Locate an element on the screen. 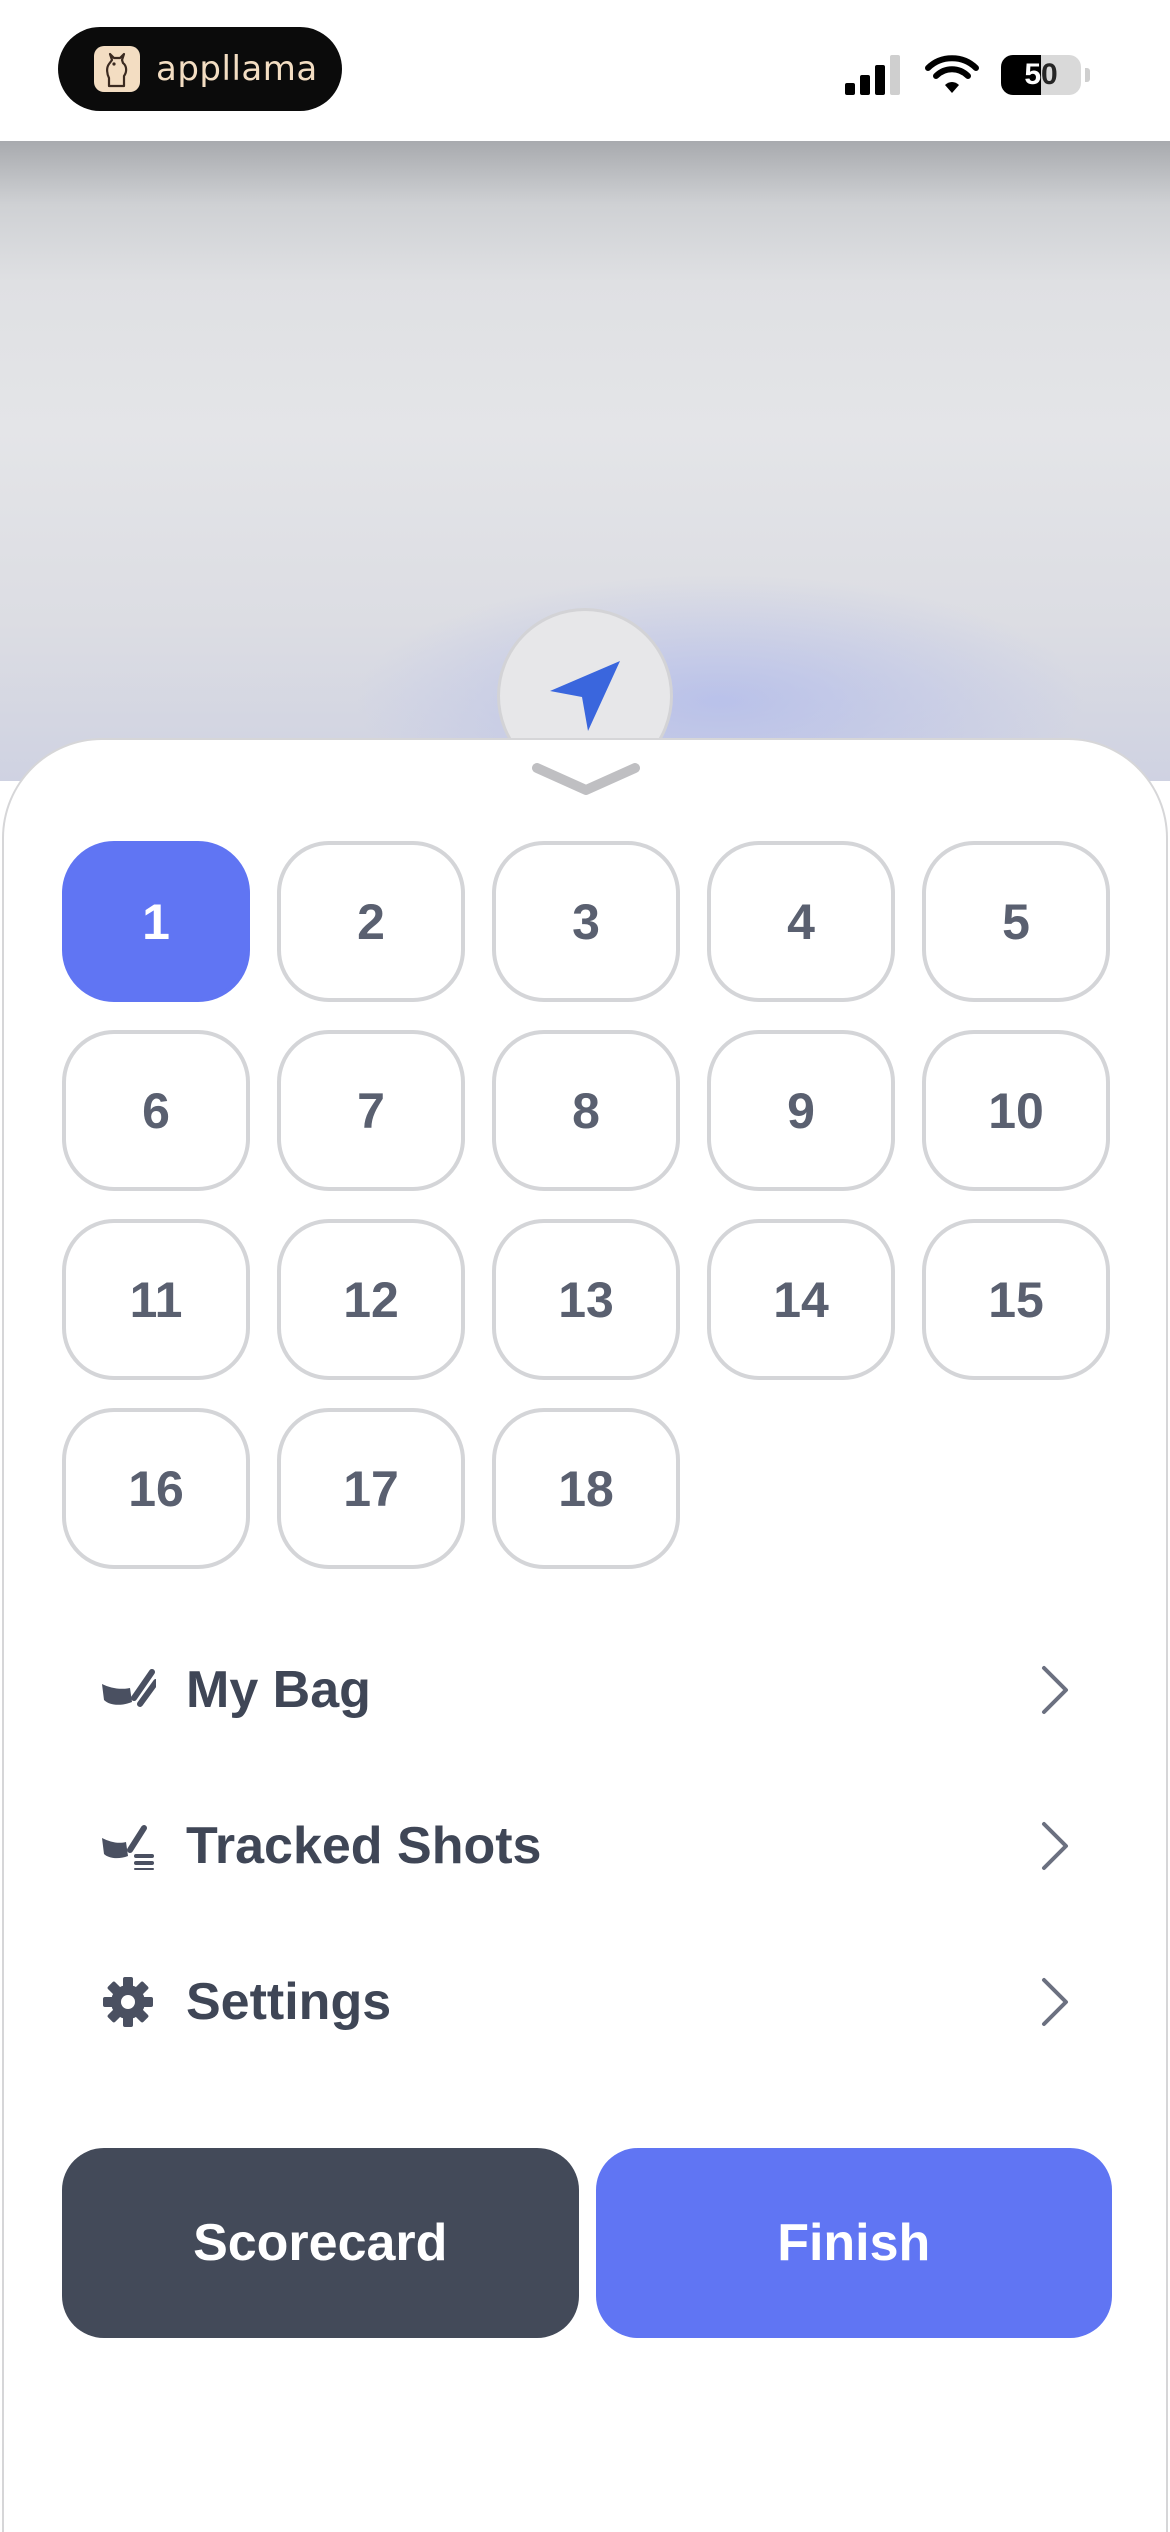 Image resolution: width=1170 pixels, height=2532 pixels. hole-button-13: 13 is located at coordinates (586, 1299).